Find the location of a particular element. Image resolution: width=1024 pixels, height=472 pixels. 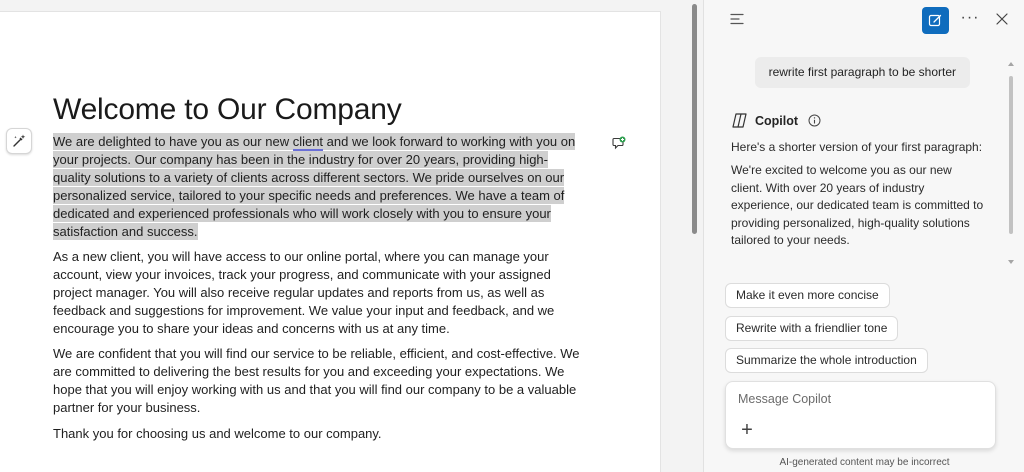

copilot-logo-icon is located at coordinates (739, 120).